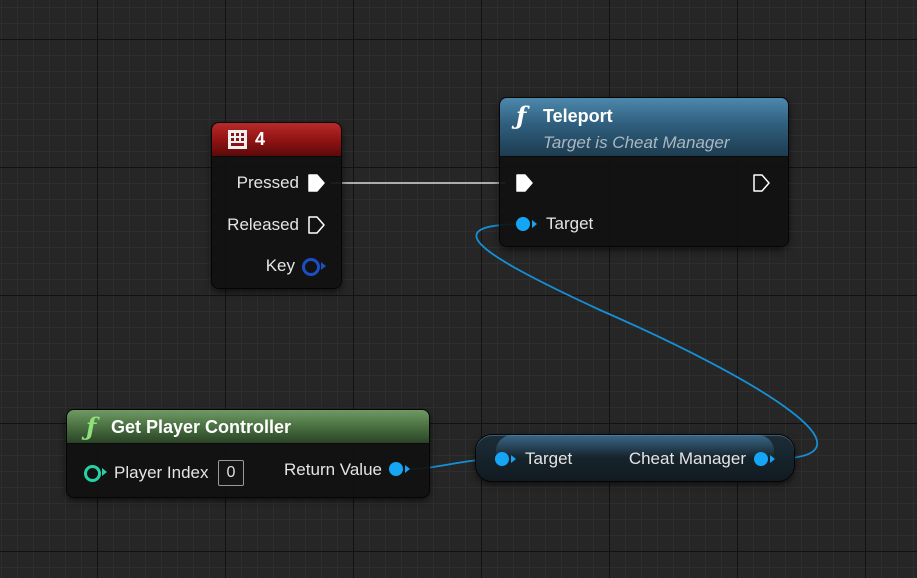 The height and width of the screenshot is (578, 917). I want to click on get-cheat-manager-node: Target Cheat Manager, so click(635, 458).